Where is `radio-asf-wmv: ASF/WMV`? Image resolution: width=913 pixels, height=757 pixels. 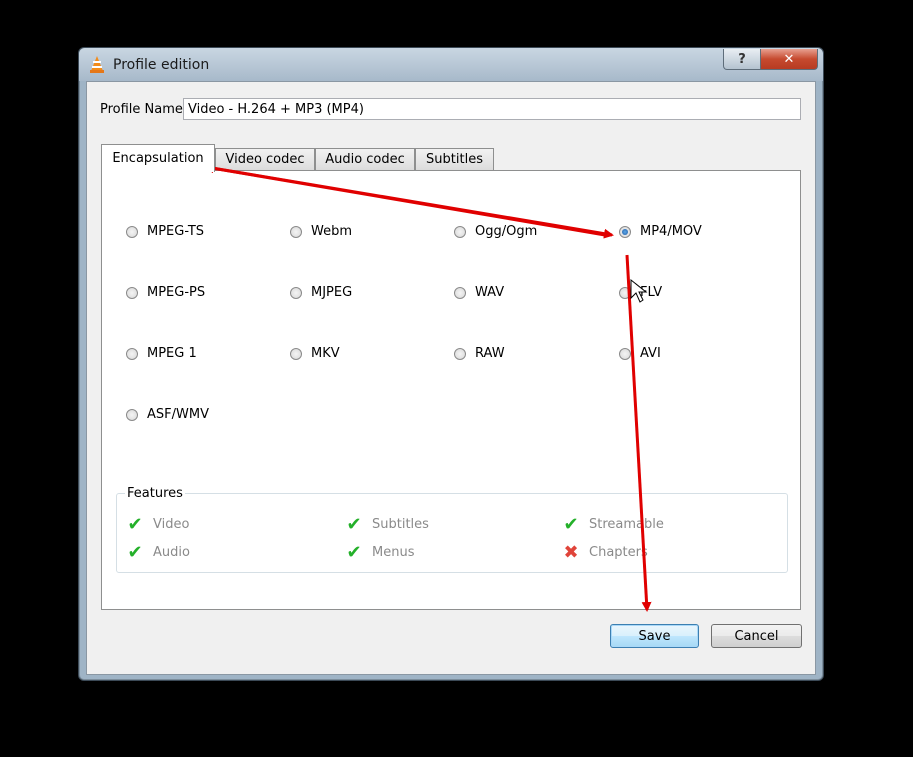 radio-asf-wmv: ASF/WMV is located at coordinates (167, 414).